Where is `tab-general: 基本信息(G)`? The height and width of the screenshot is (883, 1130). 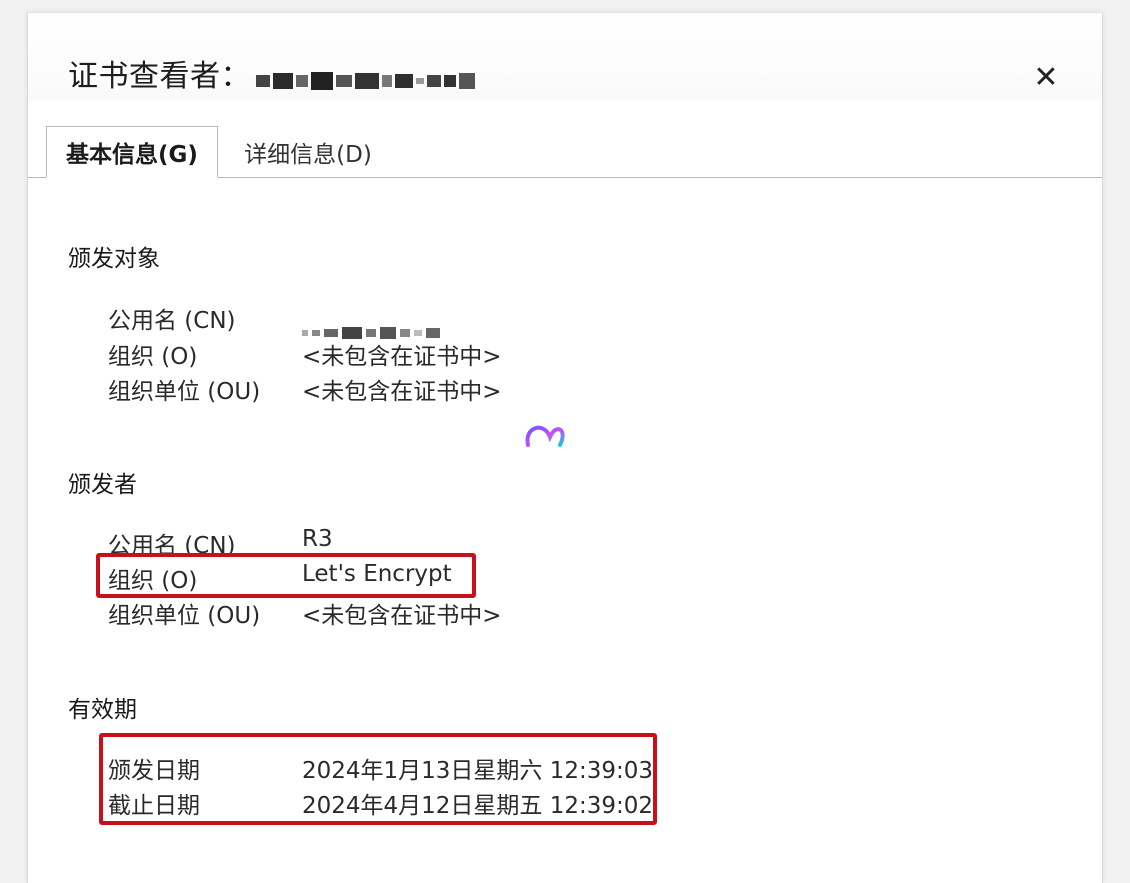
tab-general: 基本信息(G) is located at coordinates (132, 152).